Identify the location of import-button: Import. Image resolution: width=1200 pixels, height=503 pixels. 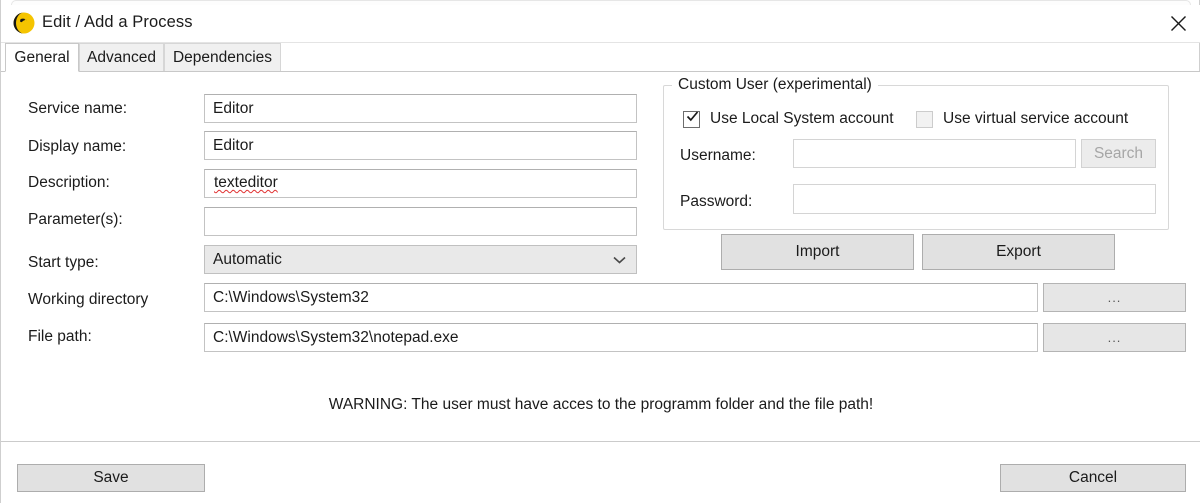
(817, 252).